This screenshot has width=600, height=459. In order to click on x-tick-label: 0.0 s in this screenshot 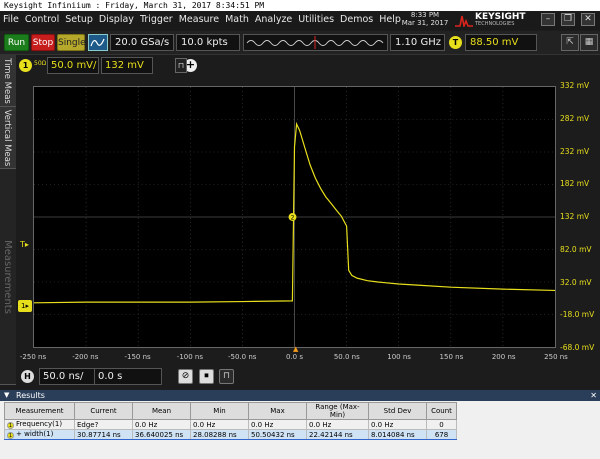, I will do `click(294, 357)`.